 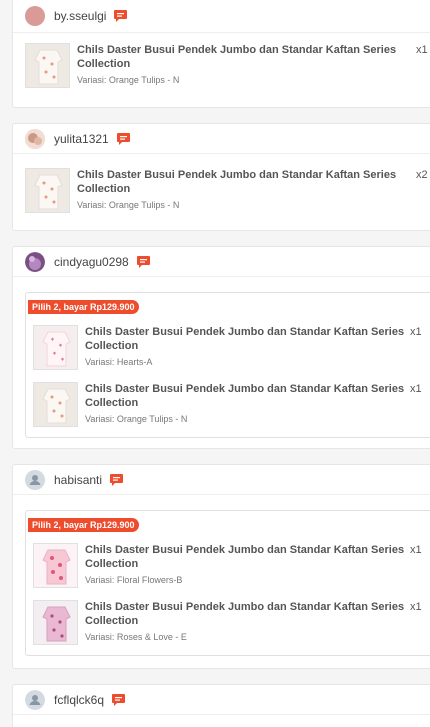 What do you see at coordinates (221, 16) in the screenshot?
I see `card-header: by.sseulgi` at bounding box center [221, 16].